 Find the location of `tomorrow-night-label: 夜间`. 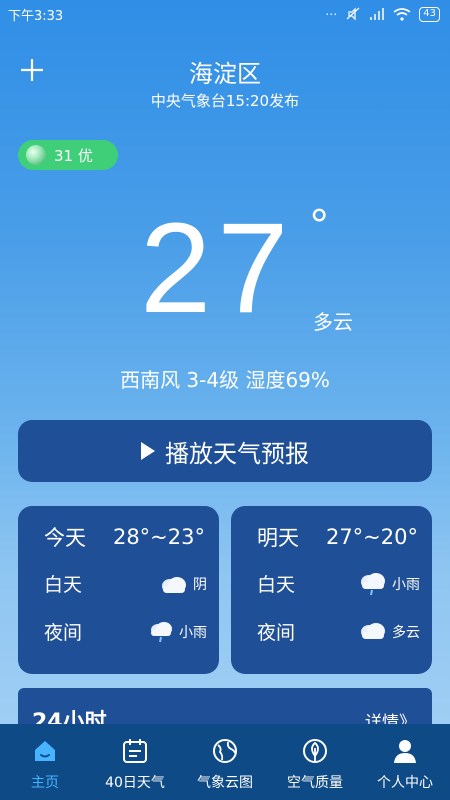

tomorrow-night-label: 夜间 is located at coordinates (276, 633).